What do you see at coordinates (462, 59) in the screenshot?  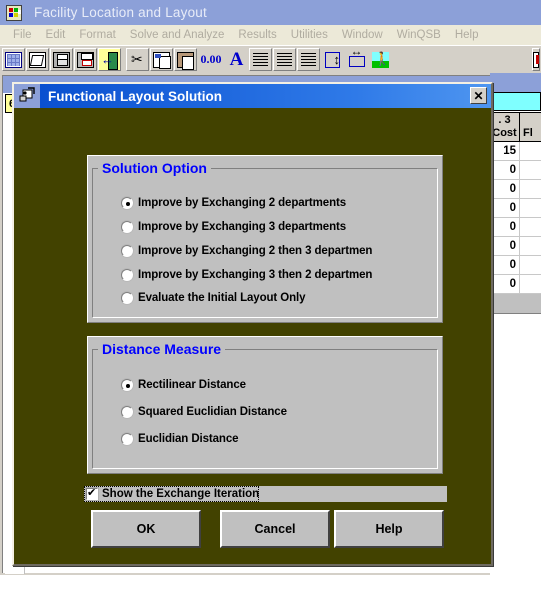 I see `toolbar-empty-area` at bounding box center [462, 59].